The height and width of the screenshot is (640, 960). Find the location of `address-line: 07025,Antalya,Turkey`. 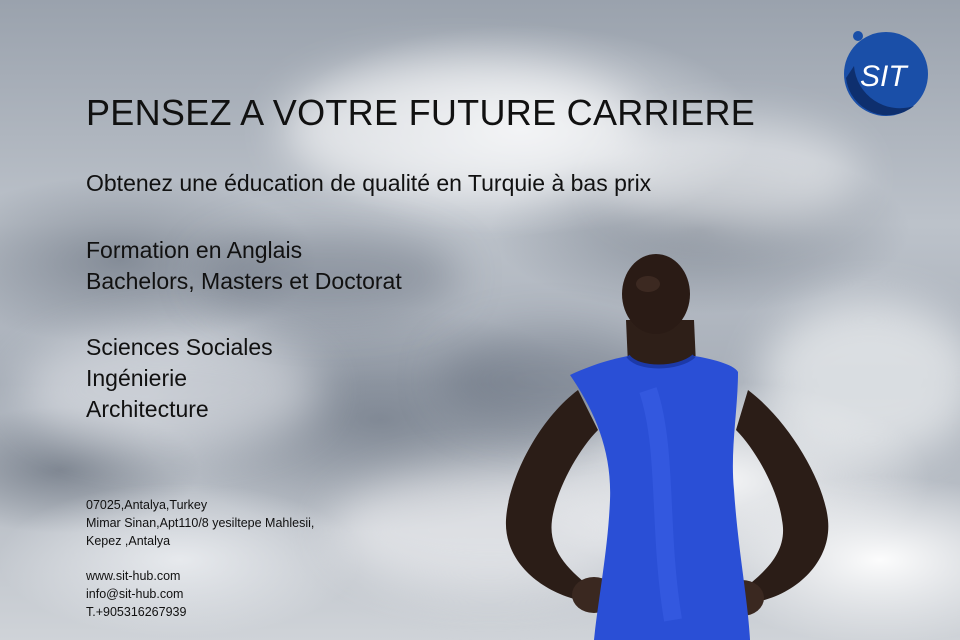

address-line: 07025,Antalya,Turkey is located at coordinates (147, 505).